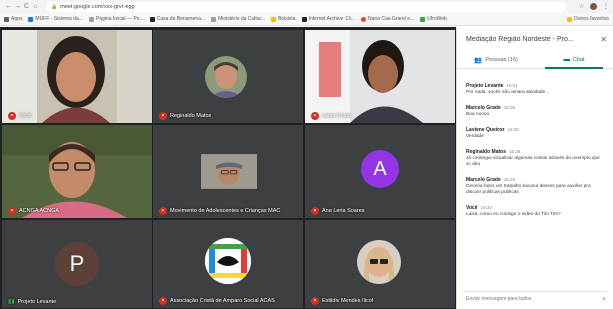 The height and width of the screenshot is (309, 613). I want to click on message-sender: Você, so click(472, 208).